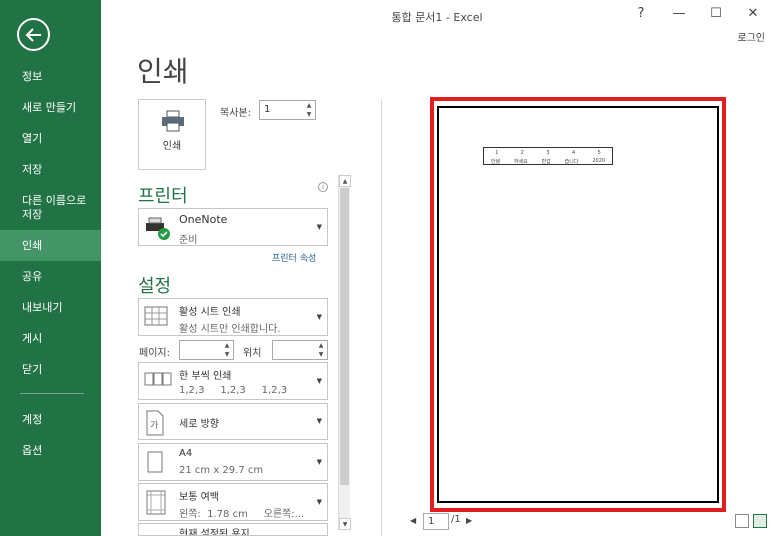 Image resolution: width=773 pixels, height=536 pixels. What do you see at coordinates (210, 312) in the screenshot?
I see `print-what-title: 활성 시트 인쇄` at bounding box center [210, 312].